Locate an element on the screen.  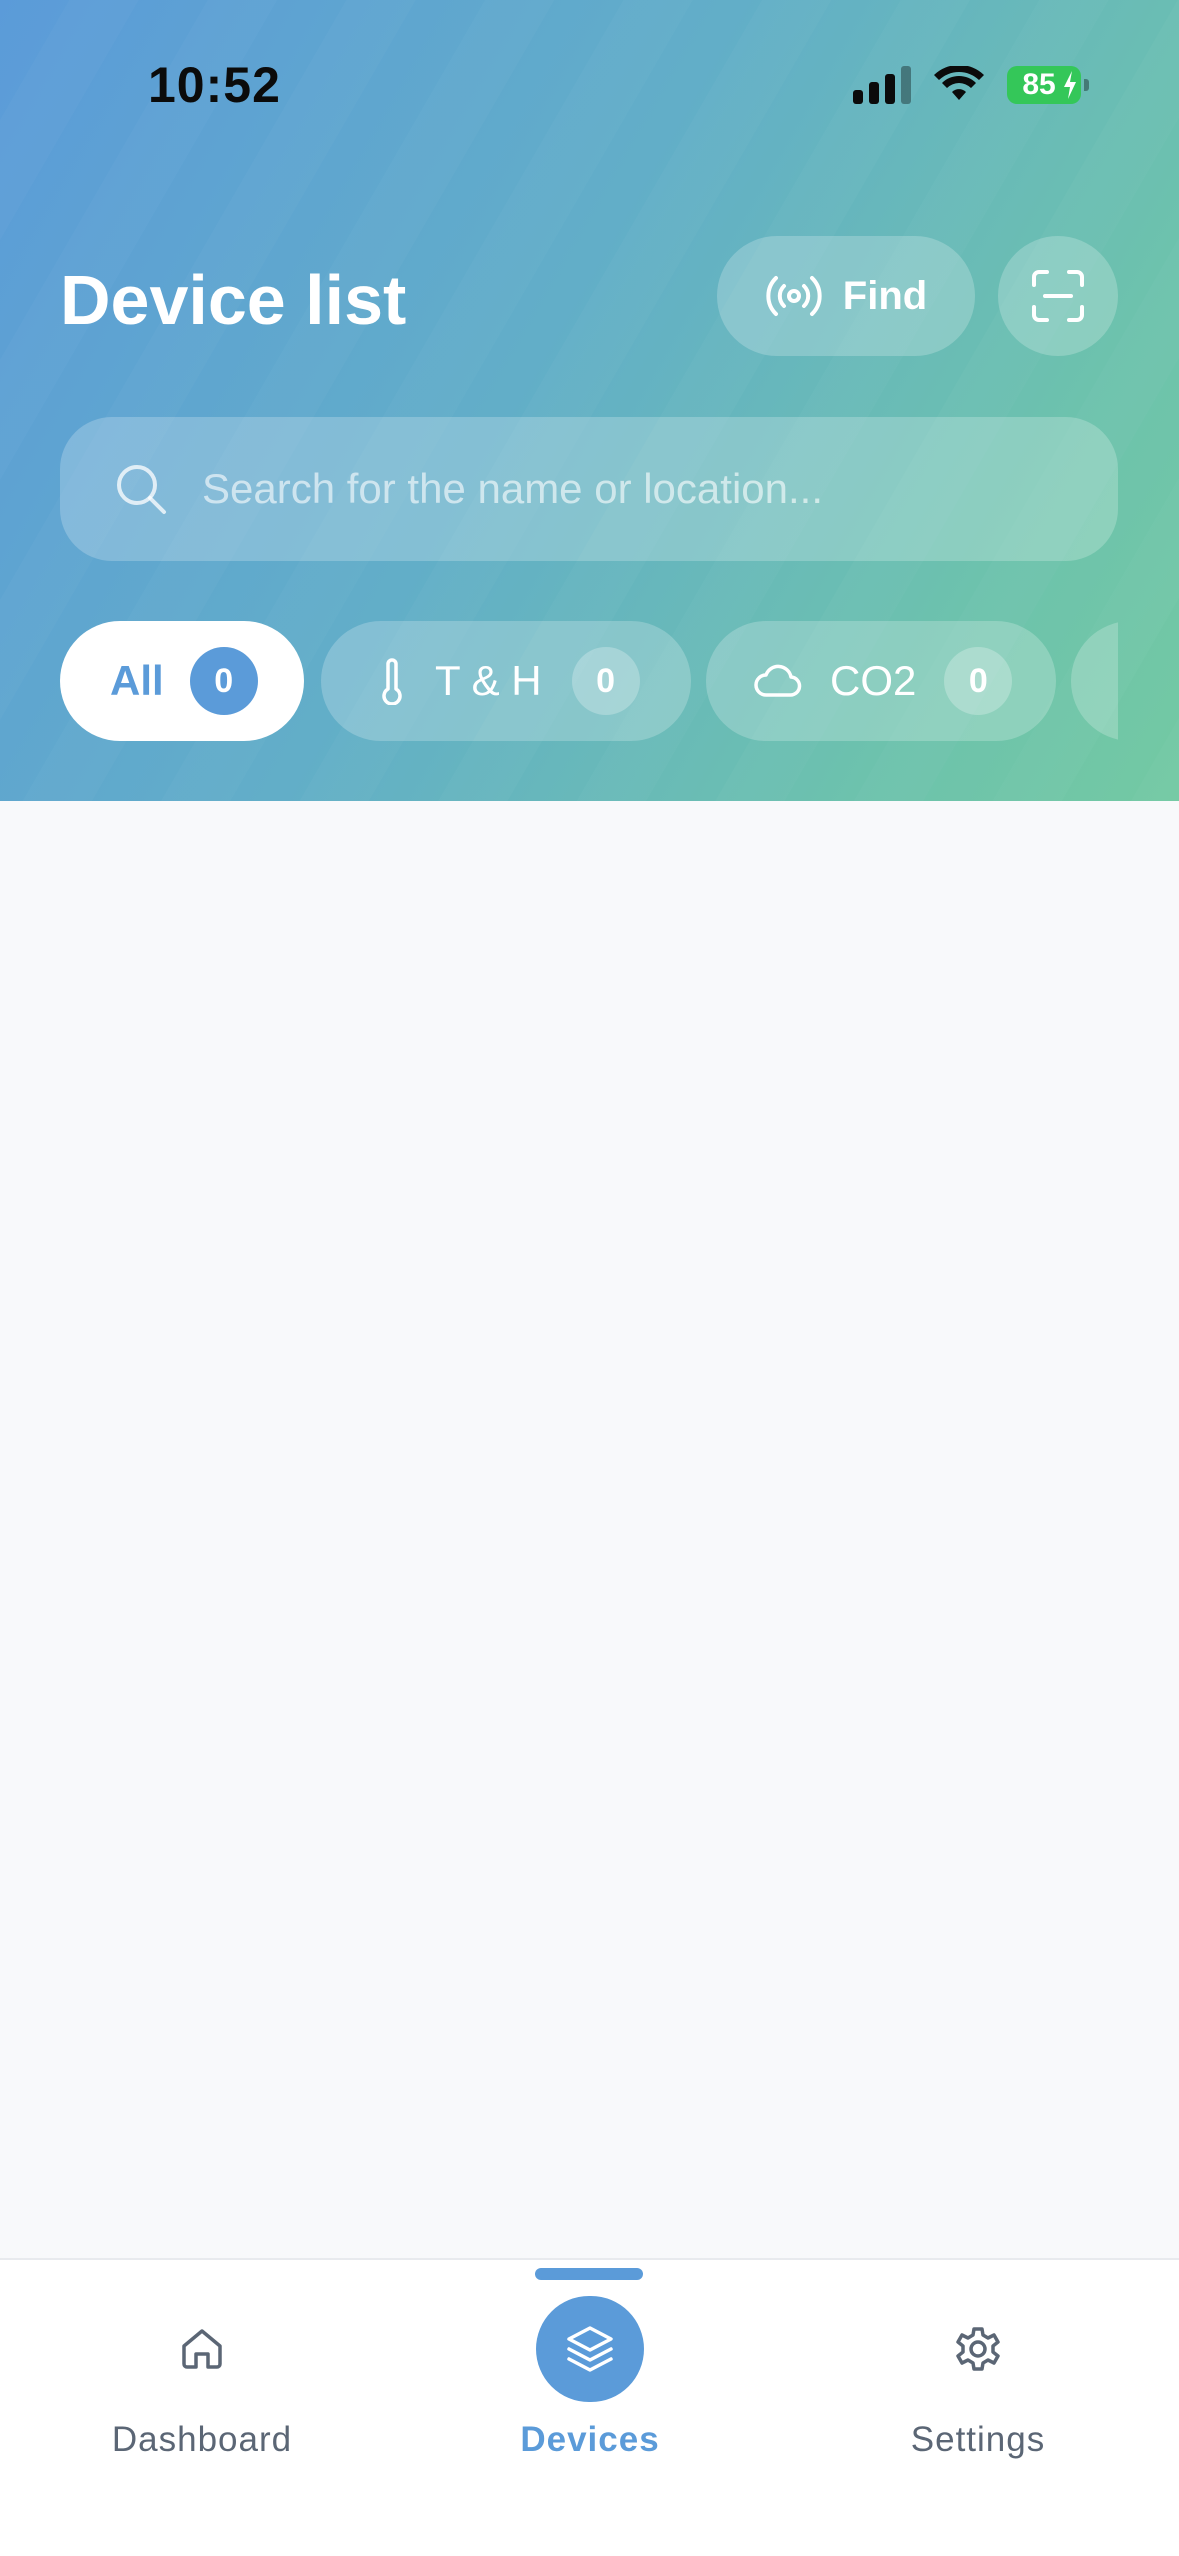
scan-icon is located at coordinates (1058, 296).